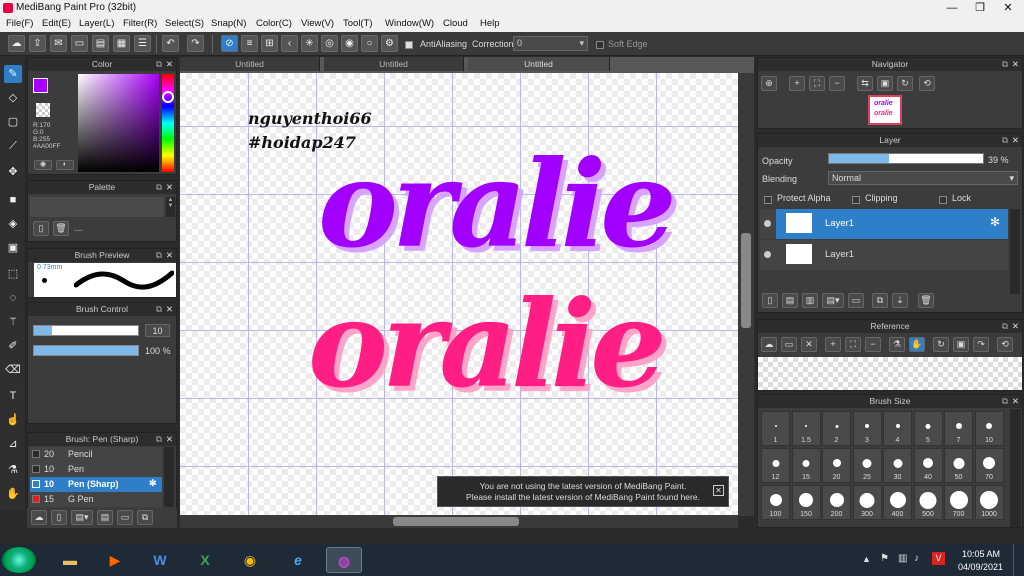 Image resolution: width=1024 pixels, height=576 pixels. I want to click on antialiasing-checkbox, so click(409, 44).